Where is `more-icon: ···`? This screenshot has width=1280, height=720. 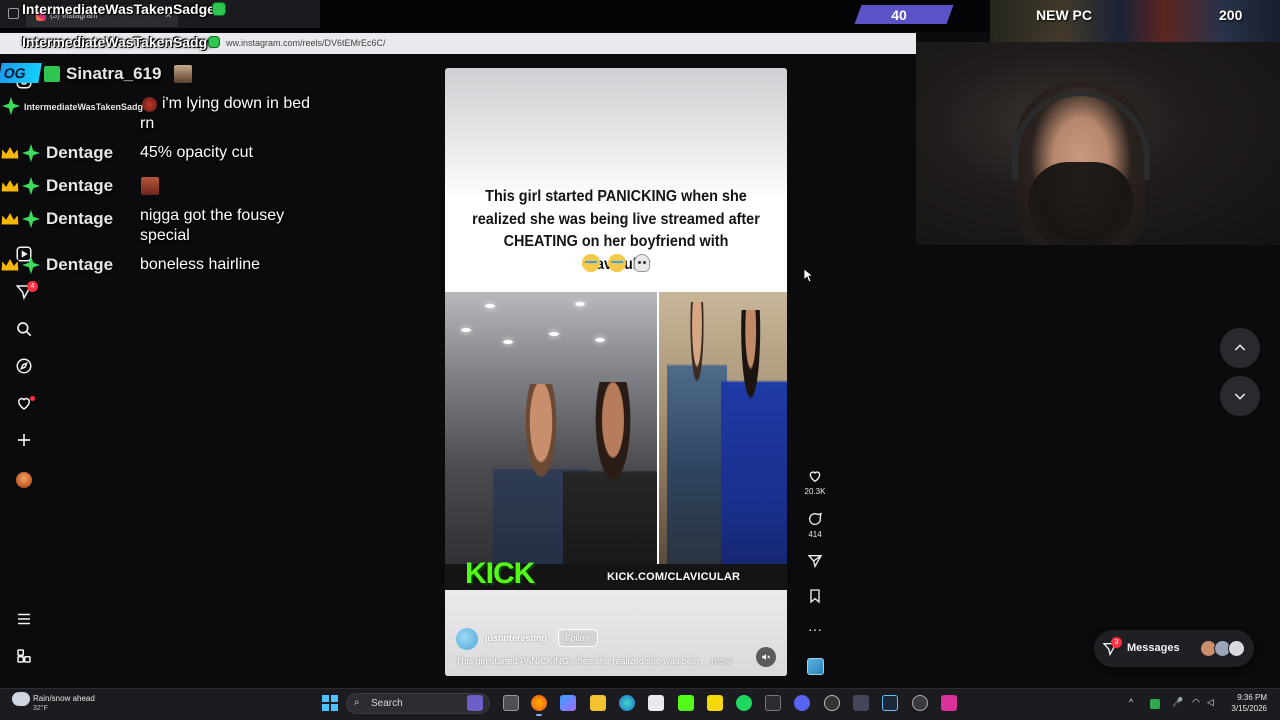
more-icon: ··· is located at coordinates (815, 629).